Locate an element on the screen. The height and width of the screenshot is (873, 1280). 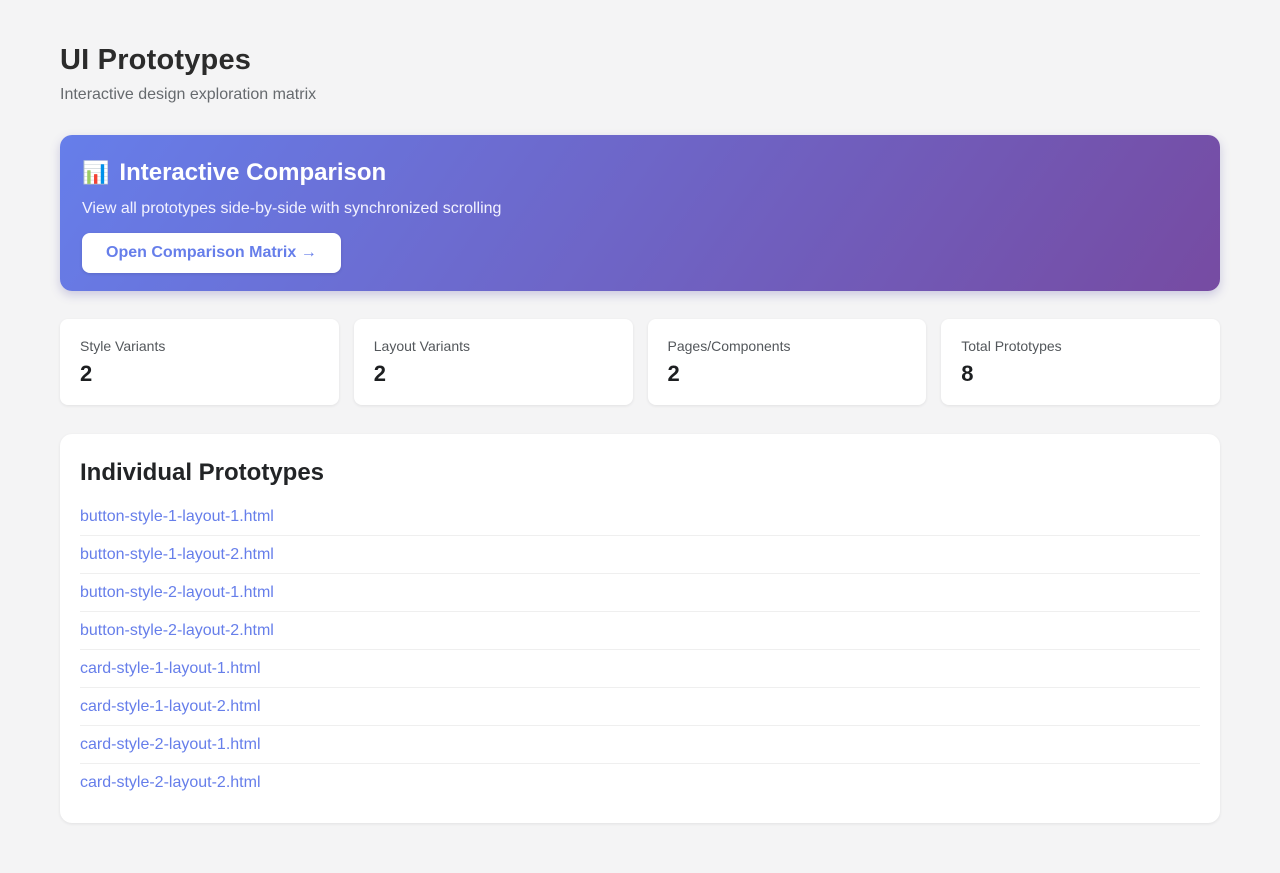
prototype-link: card-style-2-layout-1.html is located at coordinates (170, 744).